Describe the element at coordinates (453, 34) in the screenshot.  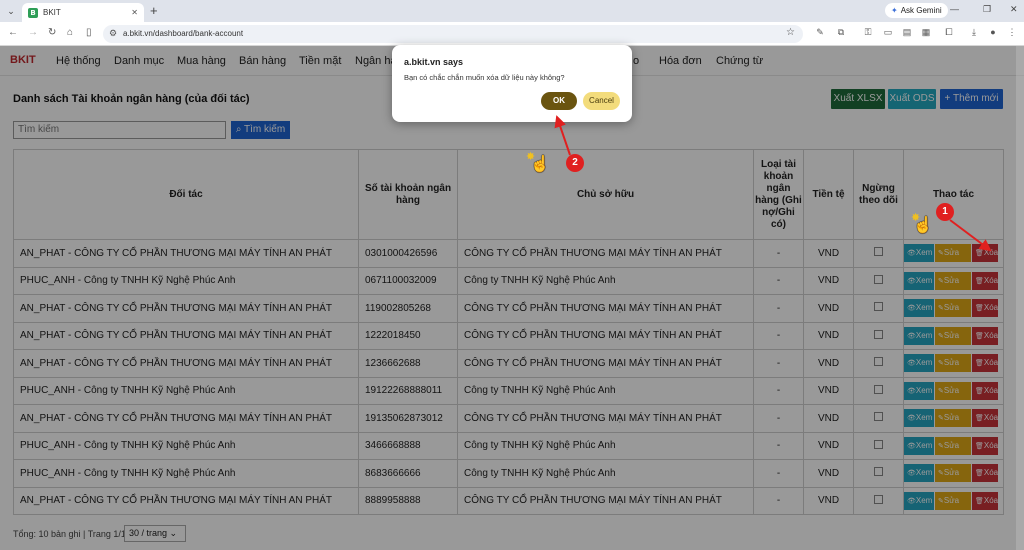
I see `omnibox: ⚙ a.bkit.vn/dashboard/bank-account ☆` at that location.